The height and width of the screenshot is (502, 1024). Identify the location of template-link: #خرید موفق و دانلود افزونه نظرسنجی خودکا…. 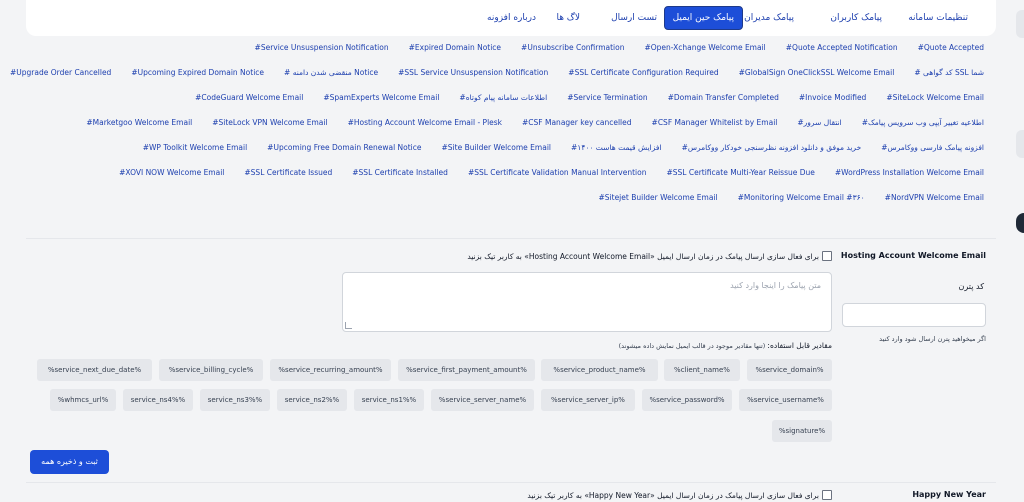
(772, 150).